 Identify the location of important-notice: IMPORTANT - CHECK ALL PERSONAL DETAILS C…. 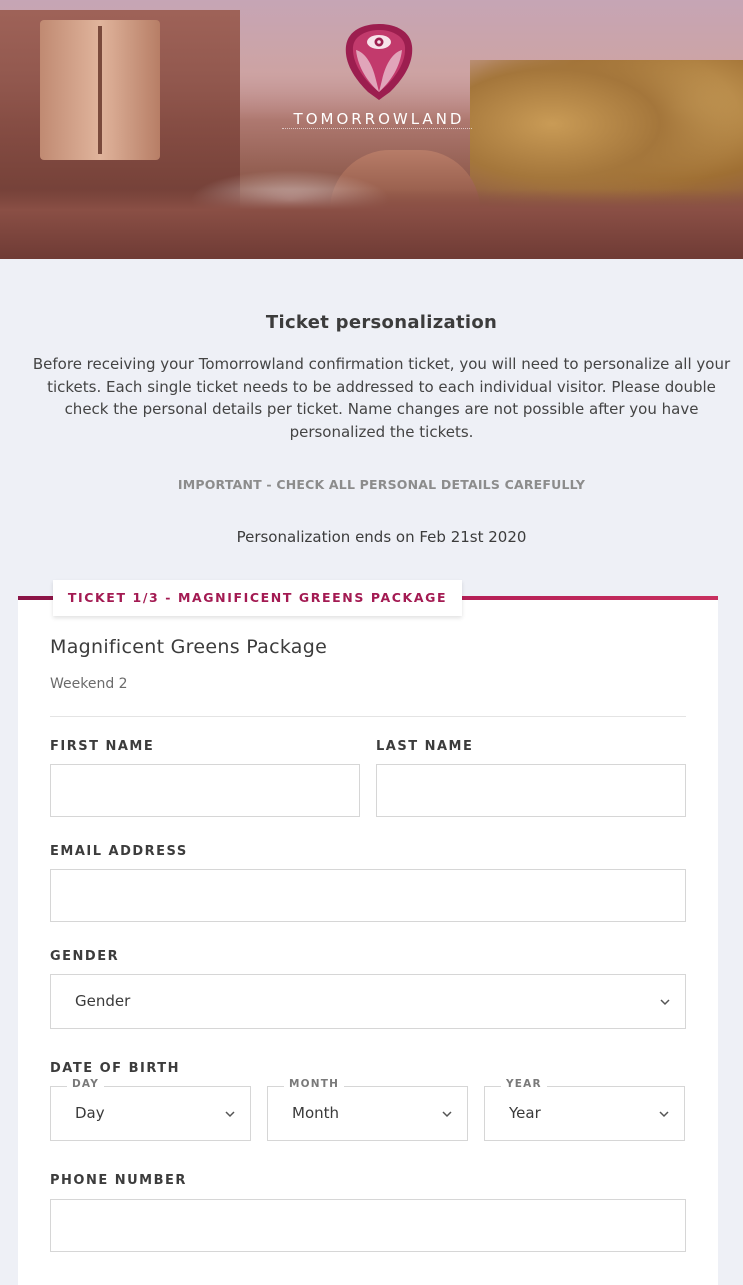
(381, 484).